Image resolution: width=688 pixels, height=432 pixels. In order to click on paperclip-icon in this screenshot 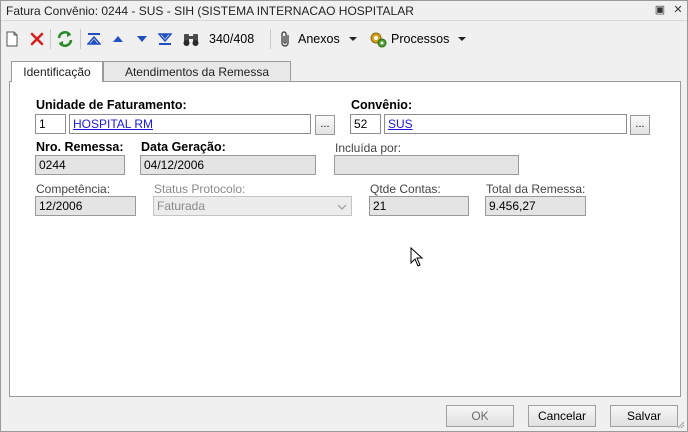, I will do `click(285, 39)`.